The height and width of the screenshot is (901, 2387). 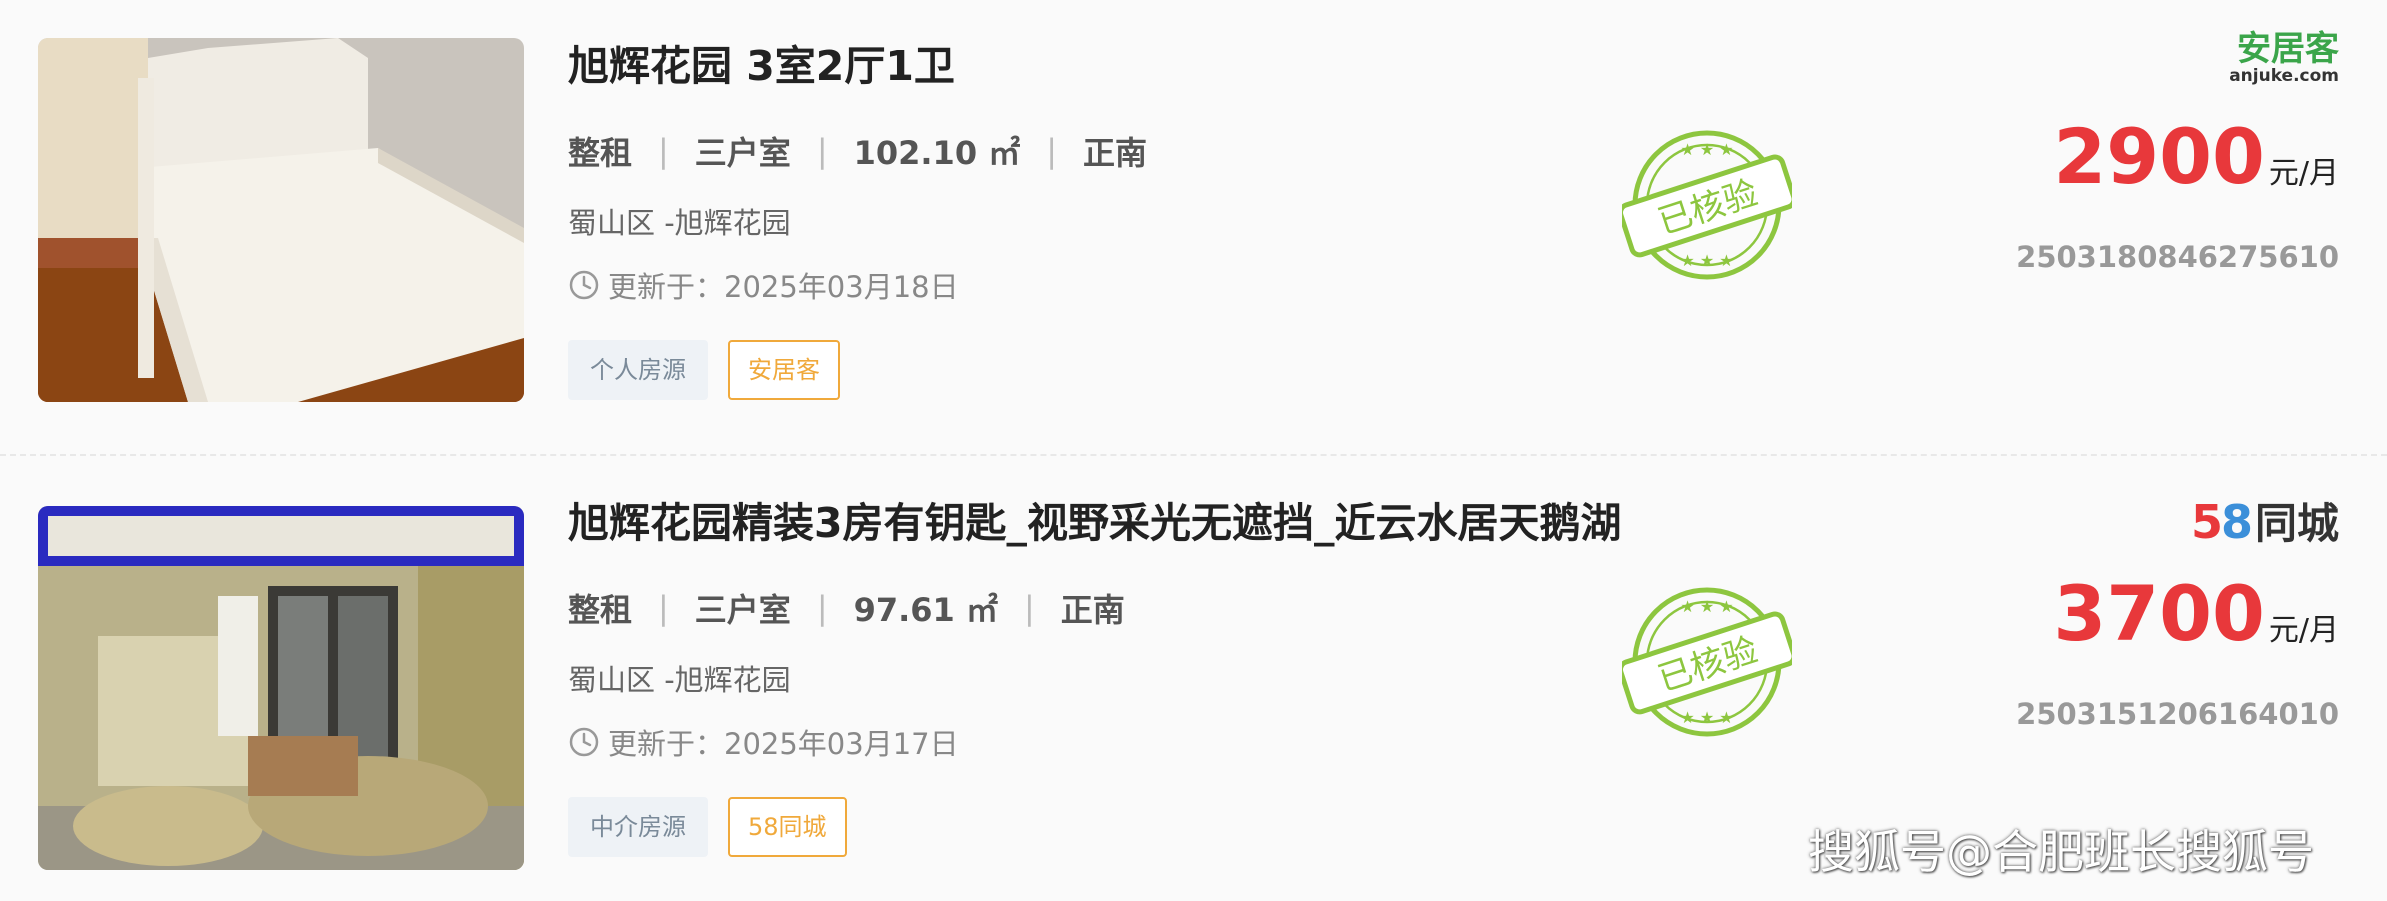 I want to click on price: 3700 元/月, so click(x=2196, y=613).